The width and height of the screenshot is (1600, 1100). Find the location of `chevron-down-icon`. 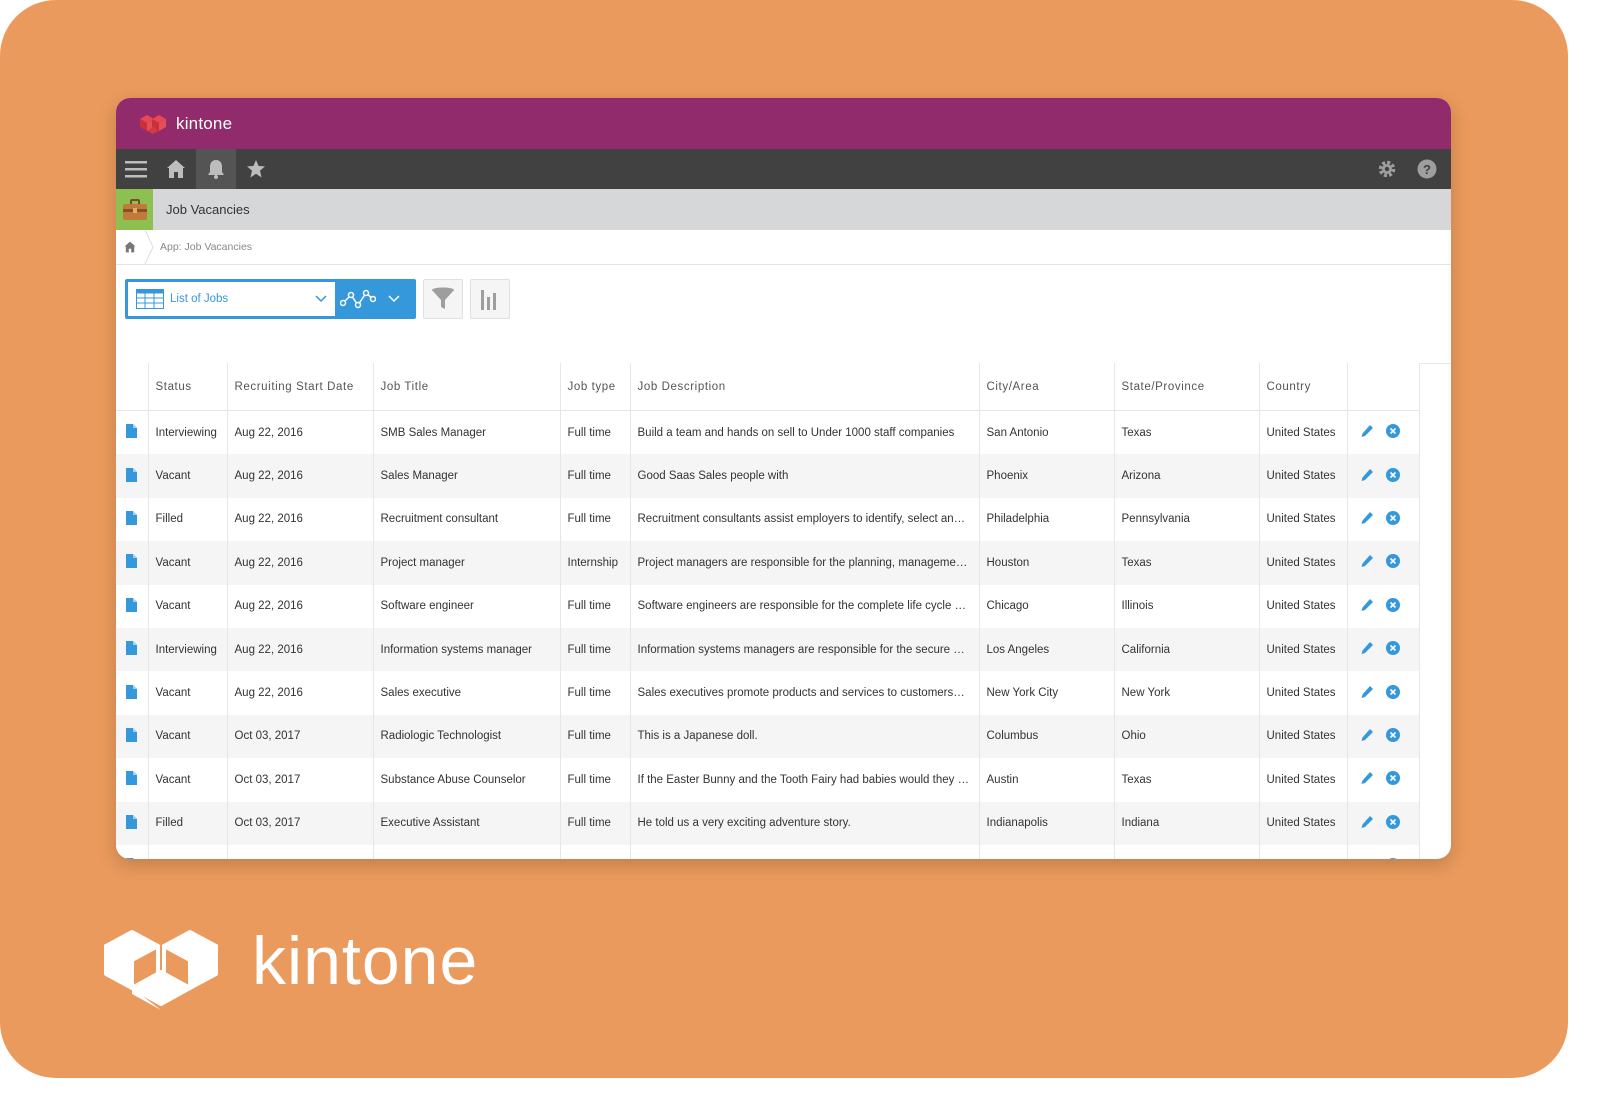

chevron-down-icon is located at coordinates (321, 299).